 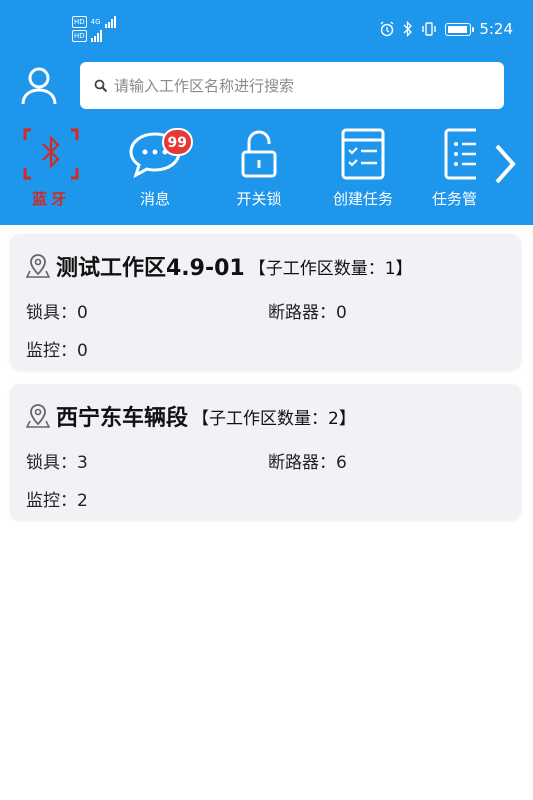 What do you see at coordinates (429, 29) in the screenshot?
I see `vibrate-icon` at bounding box center [429, 29].